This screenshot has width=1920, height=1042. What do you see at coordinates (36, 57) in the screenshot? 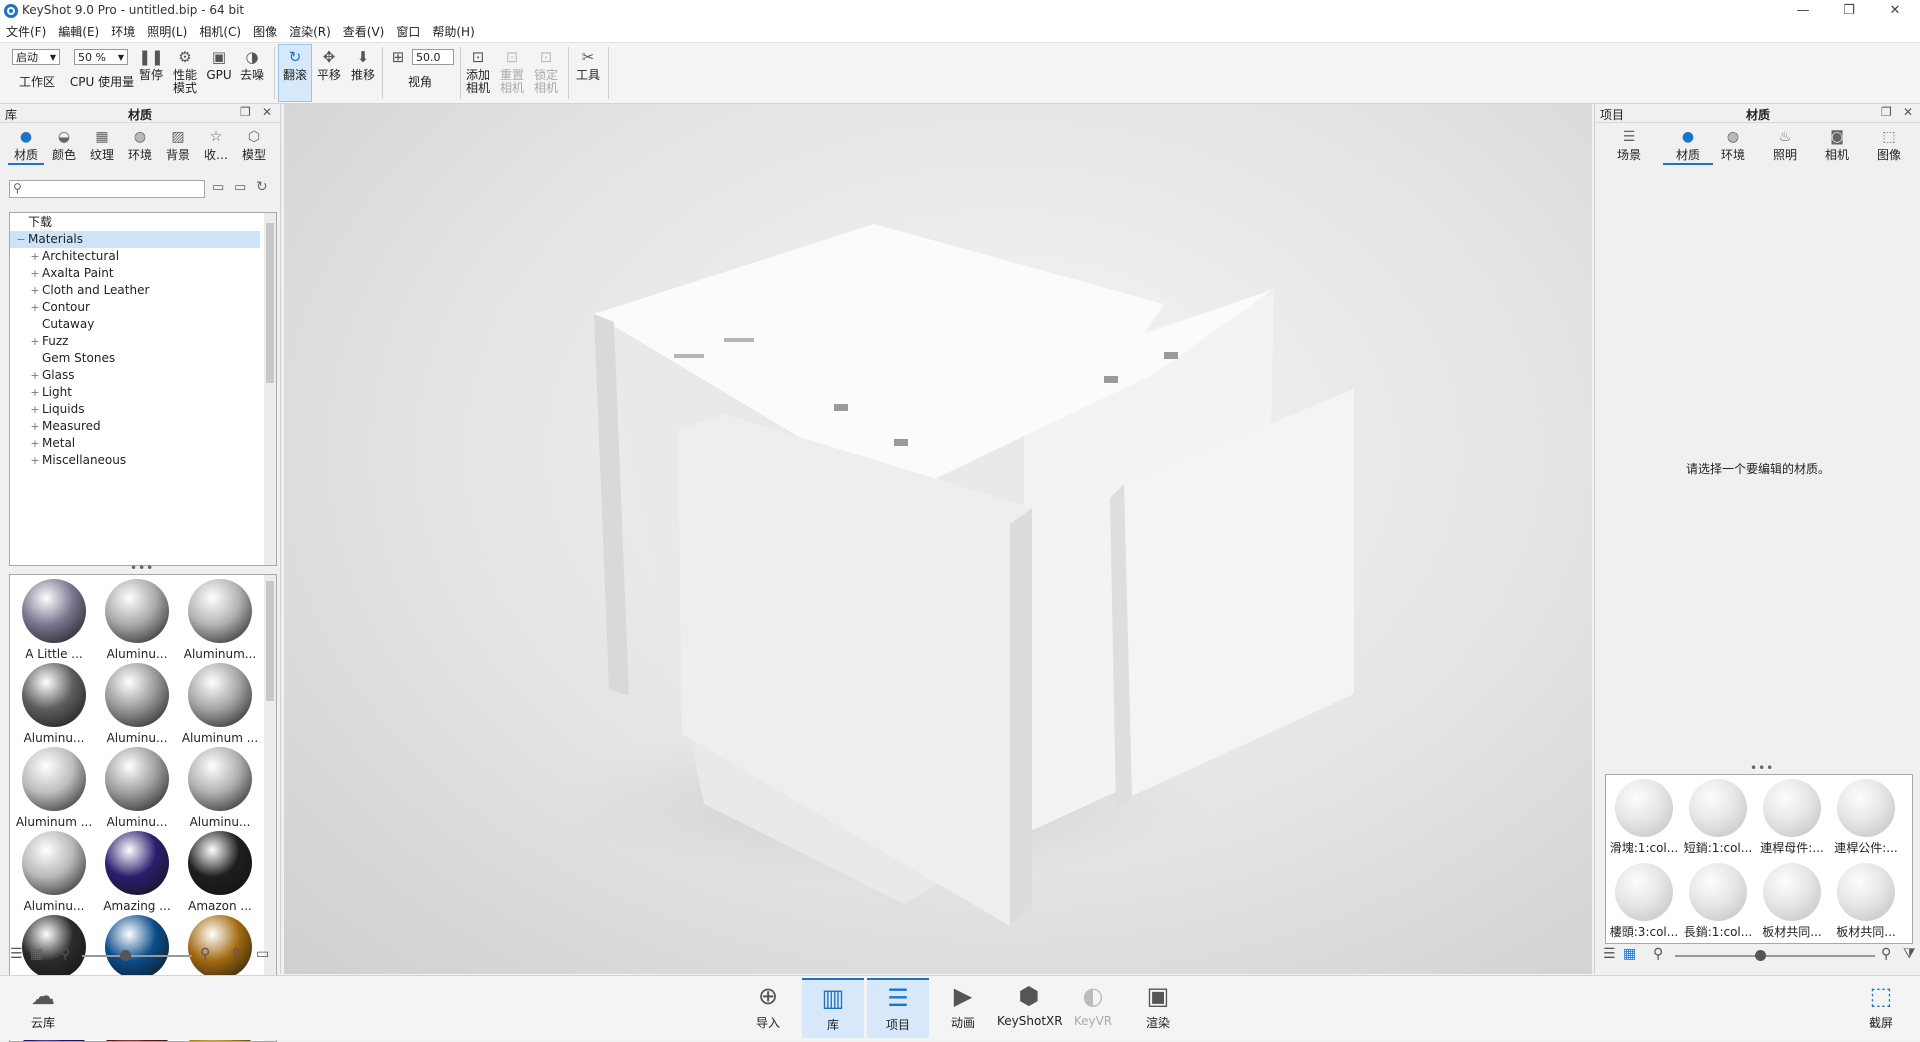
I see `workspace-select: 启动 ▼` at bounding box center [36, 57].